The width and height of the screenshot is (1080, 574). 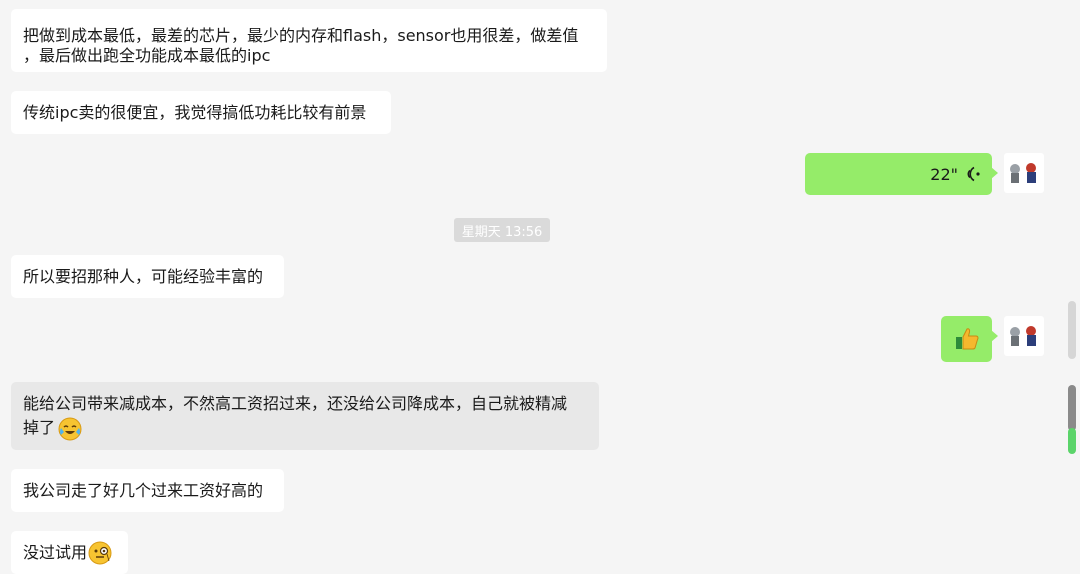 I want to click on monocle-face-emoji-icon, so click(x=100, y=552).